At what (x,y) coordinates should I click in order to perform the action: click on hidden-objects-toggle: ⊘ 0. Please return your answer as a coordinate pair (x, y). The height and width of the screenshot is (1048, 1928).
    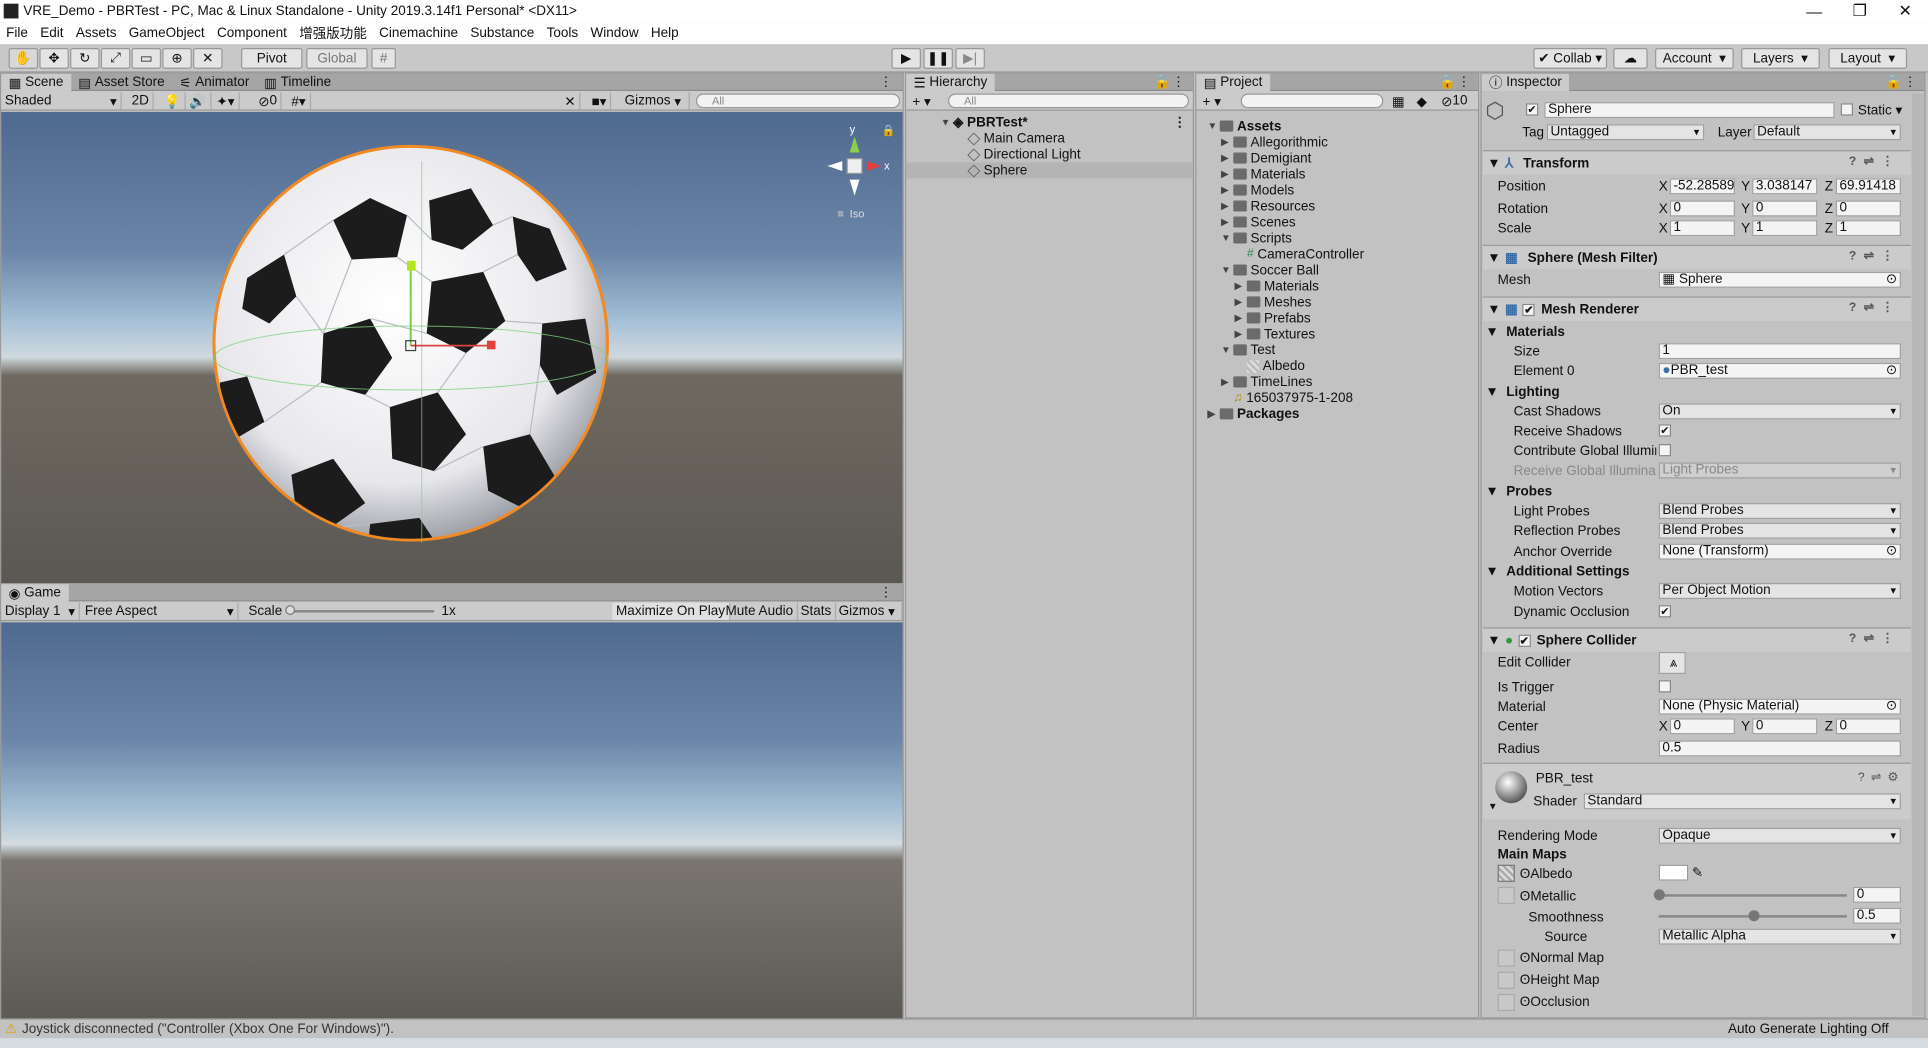
    Looking at the image, I should click on (269, 101).